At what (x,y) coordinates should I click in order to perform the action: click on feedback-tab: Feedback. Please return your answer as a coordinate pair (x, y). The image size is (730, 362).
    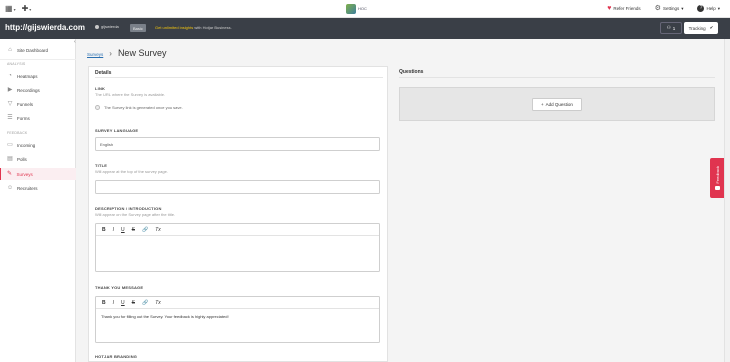
    Looking at the image, I should click on (717, 178).